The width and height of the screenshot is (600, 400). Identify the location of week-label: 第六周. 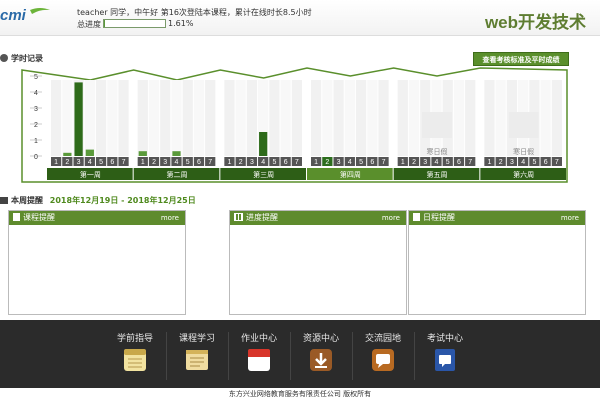
(523, 174).